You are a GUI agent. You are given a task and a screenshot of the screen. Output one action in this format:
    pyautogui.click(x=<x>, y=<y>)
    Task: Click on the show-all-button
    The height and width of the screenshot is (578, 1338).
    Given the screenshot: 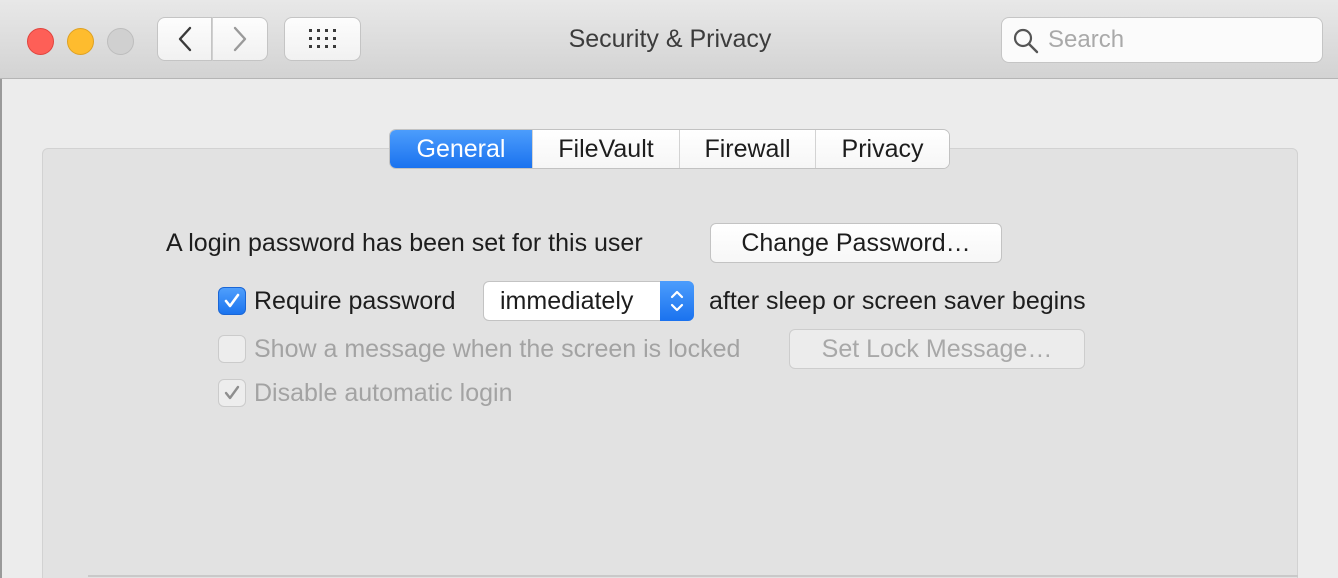 What is the action you would take?
    pyautogui.click(x=322, y=39)
    